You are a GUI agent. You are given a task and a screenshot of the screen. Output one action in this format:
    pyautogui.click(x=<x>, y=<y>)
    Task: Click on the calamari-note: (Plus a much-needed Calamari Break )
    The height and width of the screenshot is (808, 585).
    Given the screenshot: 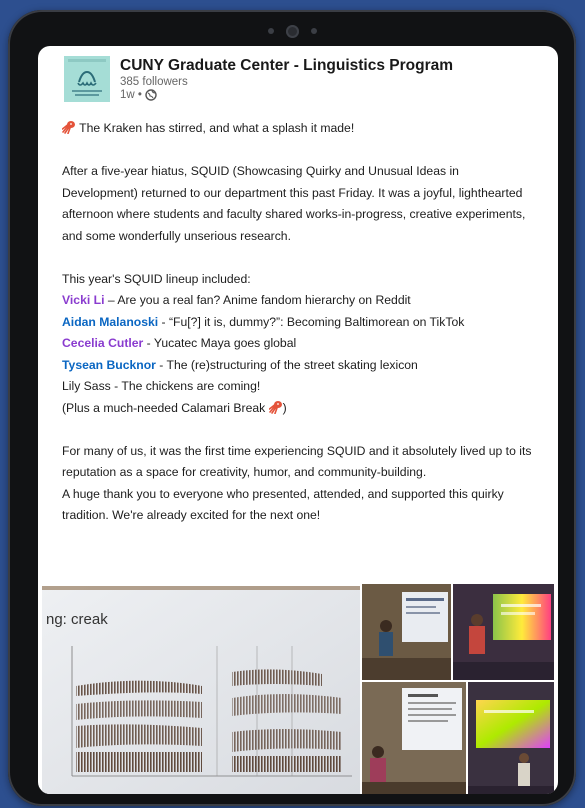 What is the action you would take?
    pyautogui.click(x=300, y=409)
    